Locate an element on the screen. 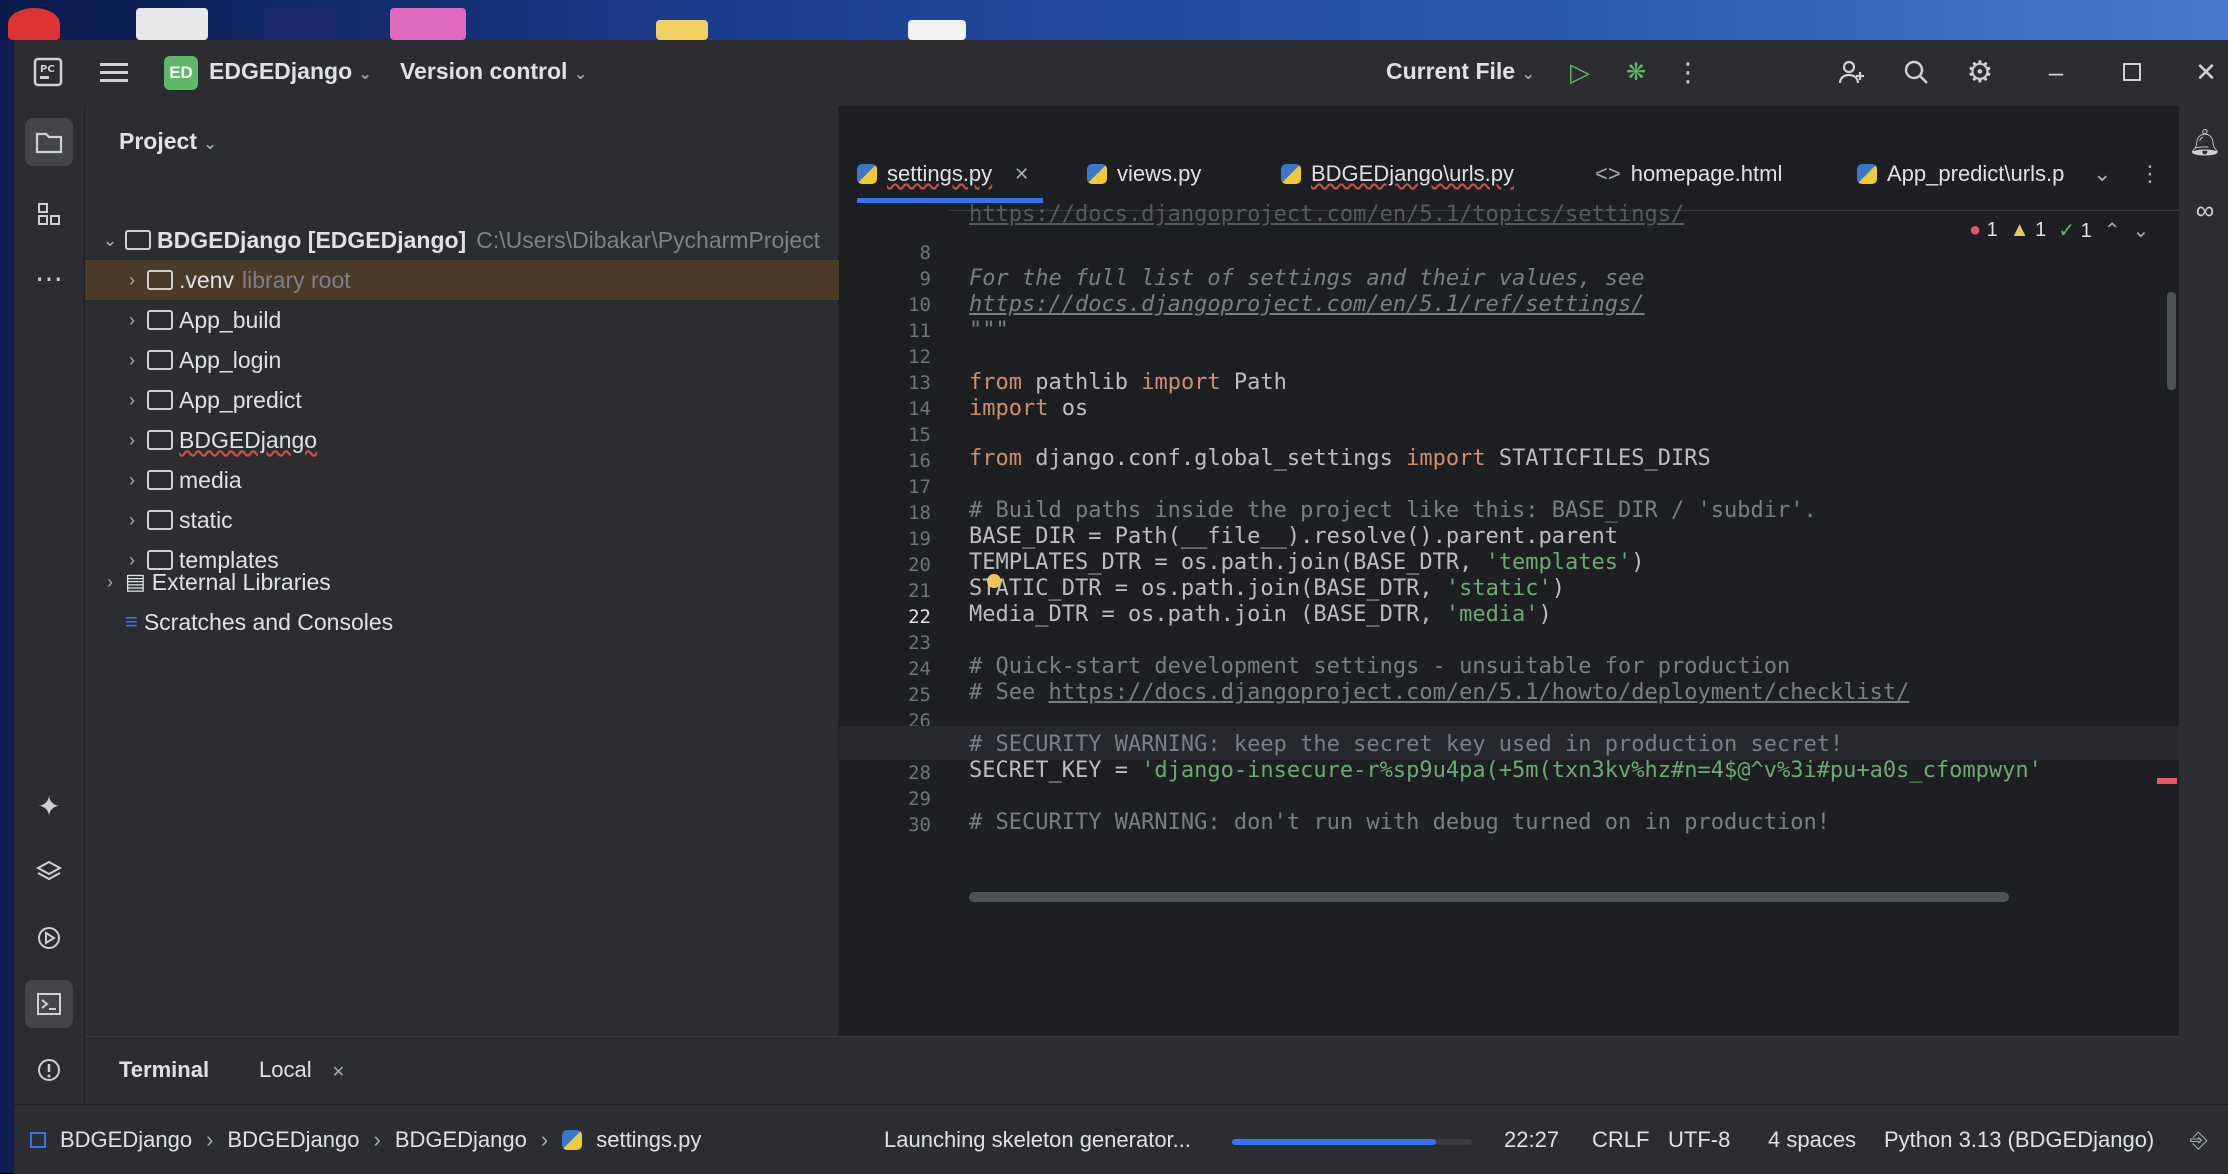  line-number: 18 is located at coordinates (901, 513).